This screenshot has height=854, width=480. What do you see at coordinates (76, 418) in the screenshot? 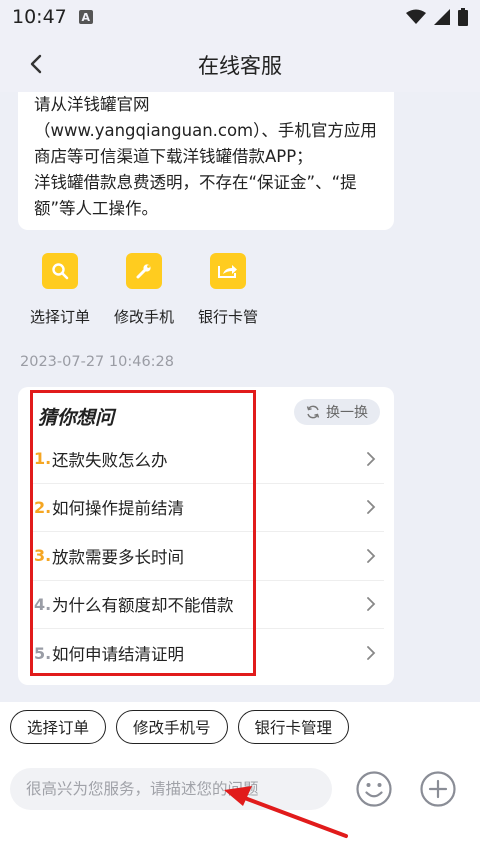
I see `faq-title: 猜你想问` at bounding box center [76, 418].